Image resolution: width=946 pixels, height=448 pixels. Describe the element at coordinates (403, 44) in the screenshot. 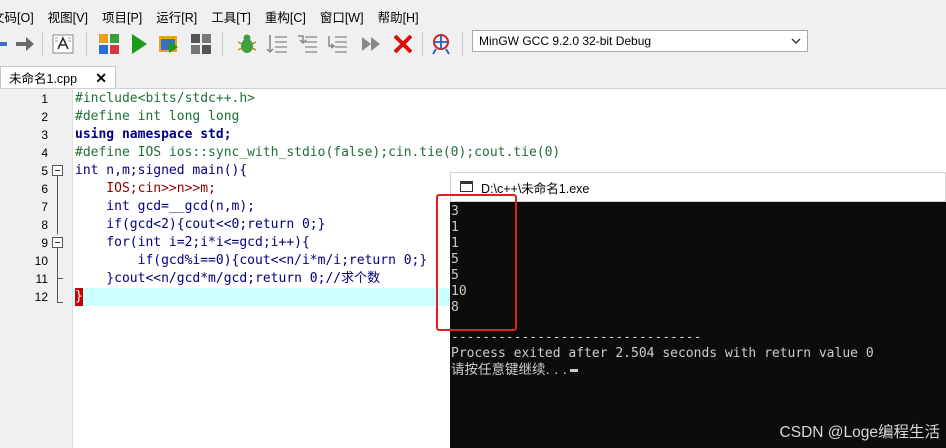

I see `stop-execution-icon` at that location.